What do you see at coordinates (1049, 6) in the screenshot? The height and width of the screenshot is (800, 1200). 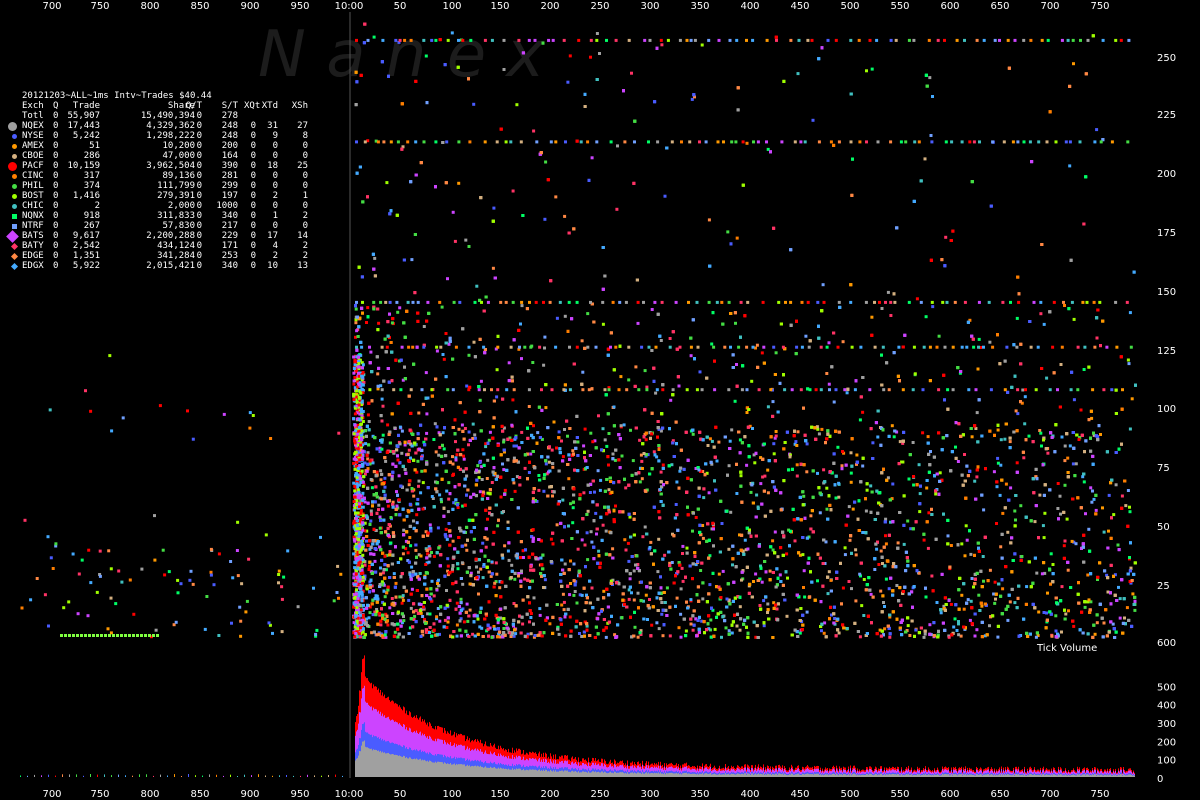 I see `x-tick-label-top: 700` at bounding box center [1049, 6].